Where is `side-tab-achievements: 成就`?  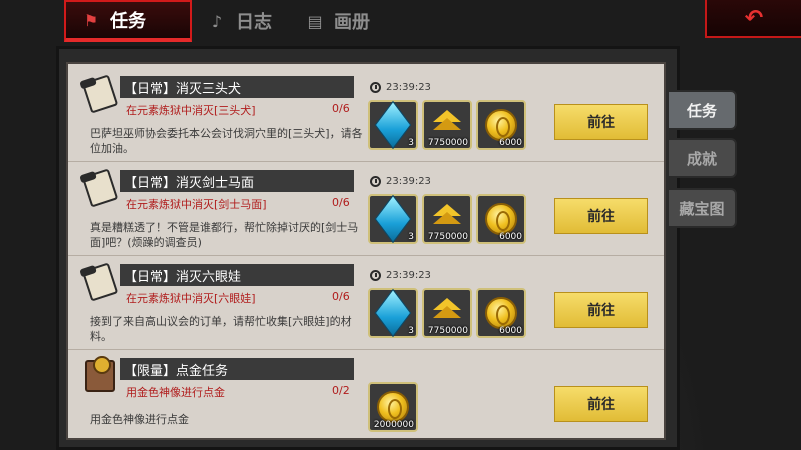
side-tab-achievements: 成就 is located at coordinates (702, 158).